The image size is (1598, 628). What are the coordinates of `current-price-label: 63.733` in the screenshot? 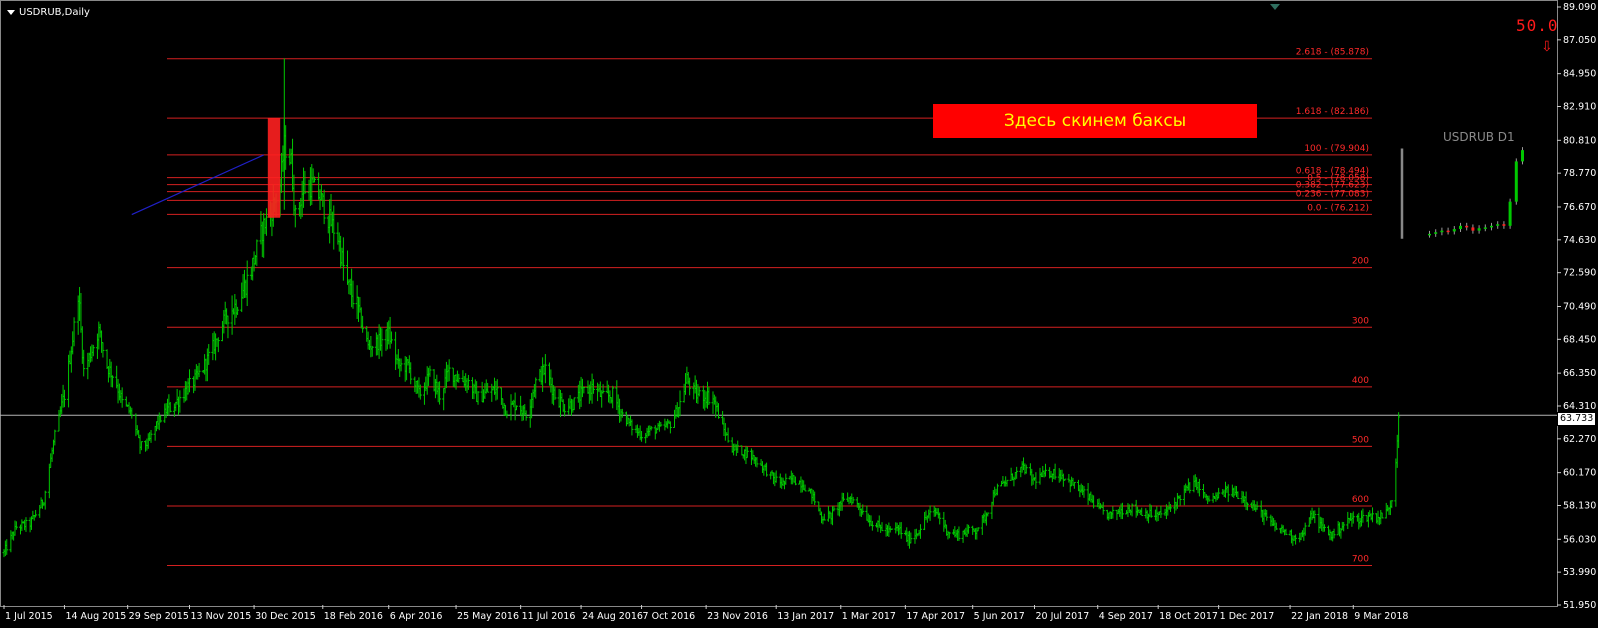 It's located at (1577, 419).